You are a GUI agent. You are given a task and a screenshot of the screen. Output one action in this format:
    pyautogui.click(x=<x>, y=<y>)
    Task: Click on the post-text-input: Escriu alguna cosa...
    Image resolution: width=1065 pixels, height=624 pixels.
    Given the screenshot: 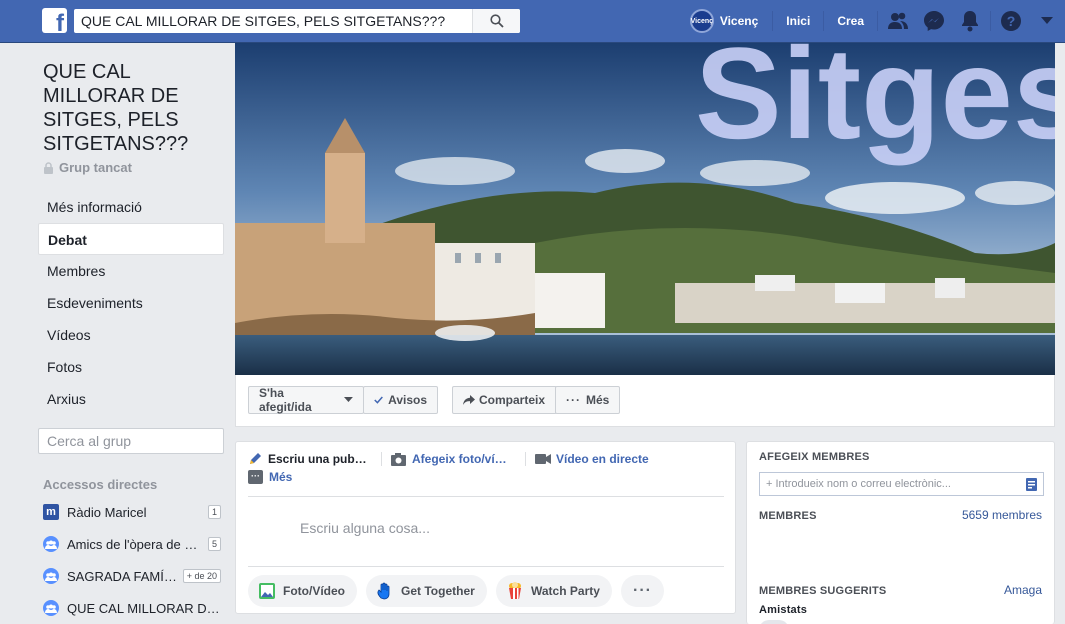 What is the action you would take?
    pyautogui.click(x=365, y=528)
    